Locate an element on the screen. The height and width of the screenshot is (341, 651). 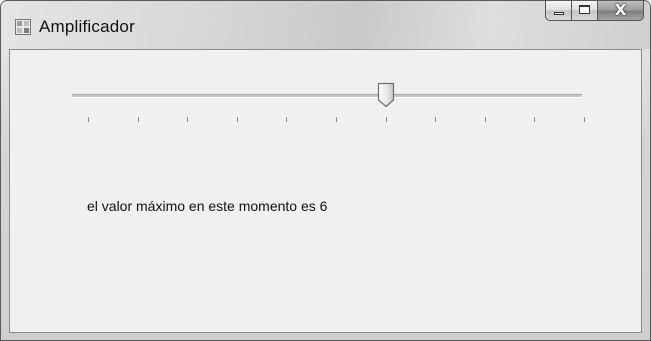
trackbar-track is located at coordinates (327, 96).